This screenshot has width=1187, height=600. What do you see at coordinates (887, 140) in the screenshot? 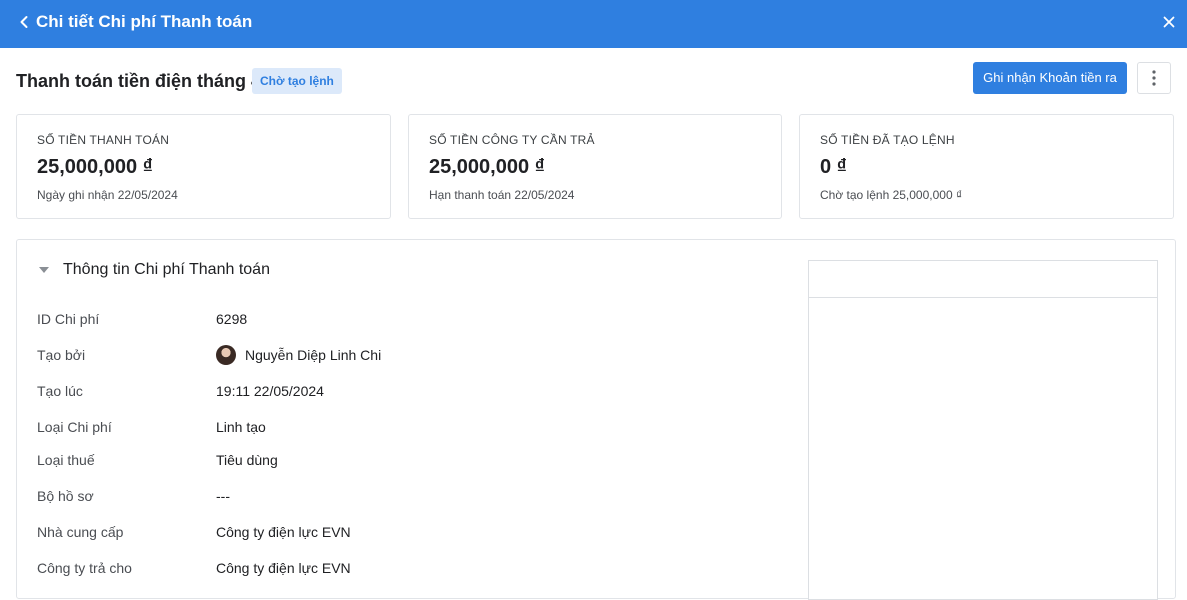
I see `stat-label: SỐ TIỀN ĐÃ TẠO LỆNH` at bounding box center [887, 140].